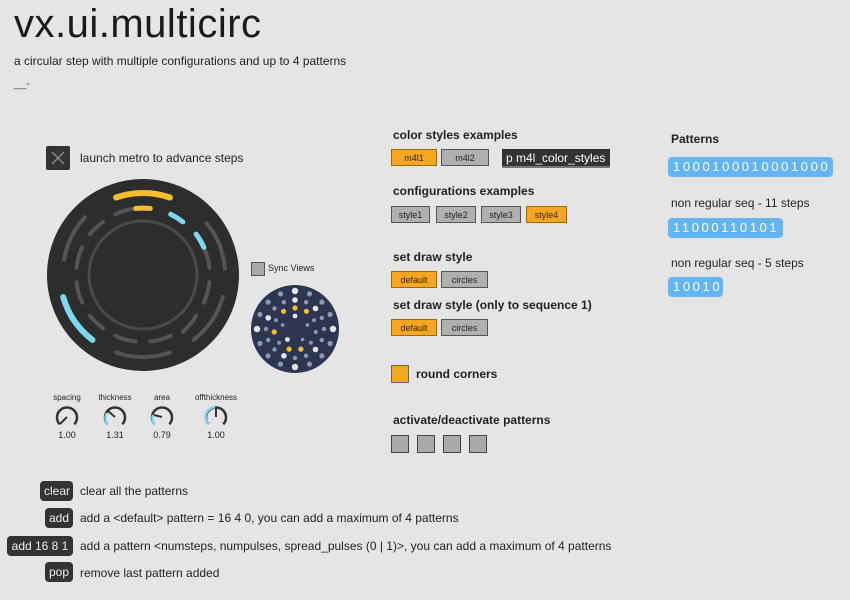 This screenshot has height=600, width=850. I want to click on close-icon, so click(58, 158).